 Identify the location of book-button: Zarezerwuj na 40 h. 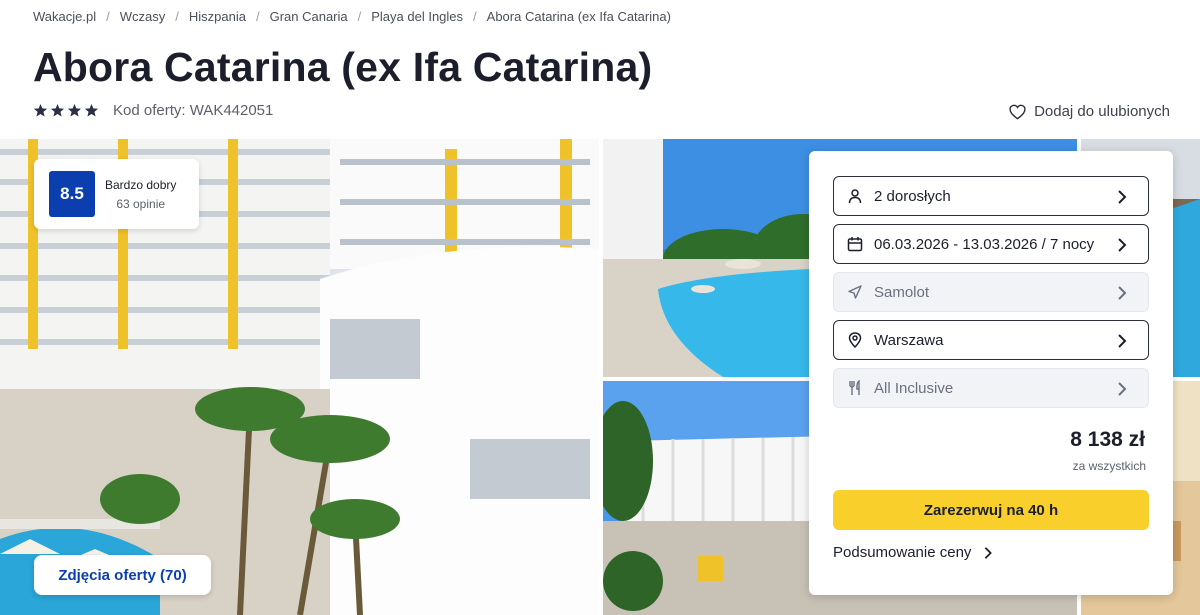
(991, 510).